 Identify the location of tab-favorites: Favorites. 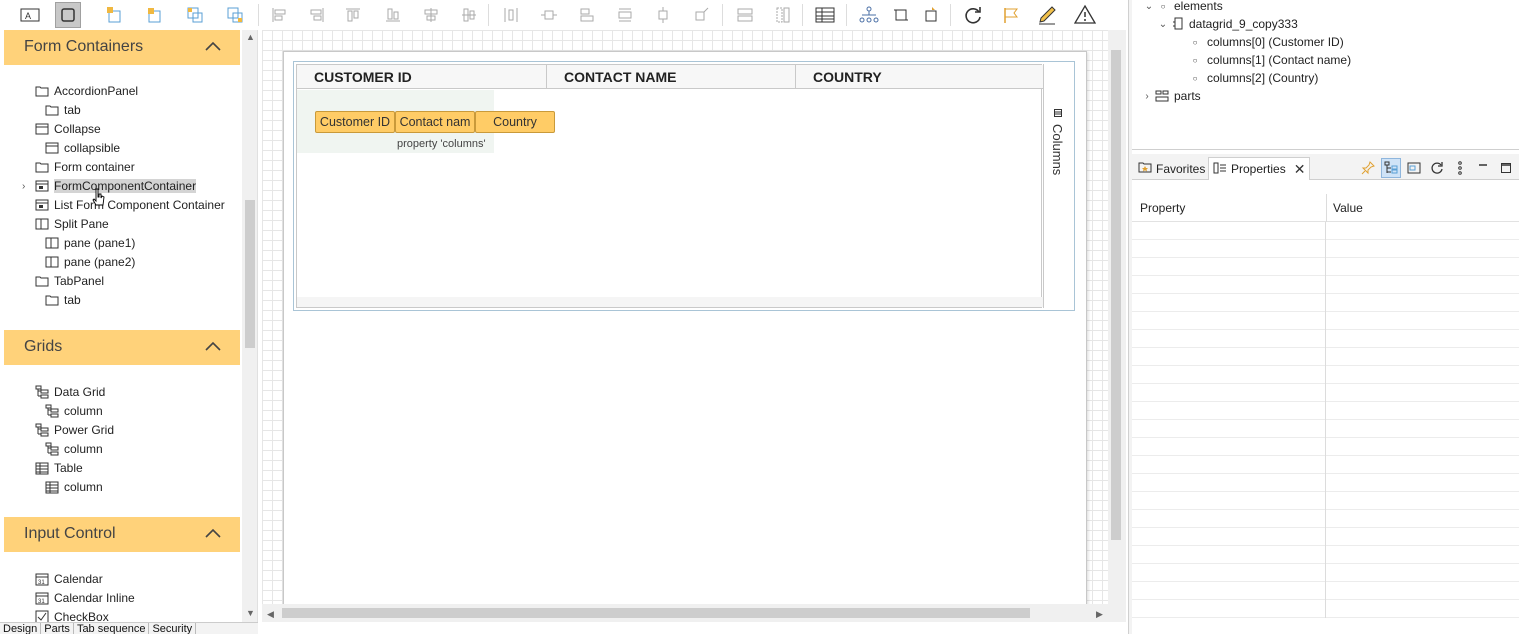
(1171, 168).